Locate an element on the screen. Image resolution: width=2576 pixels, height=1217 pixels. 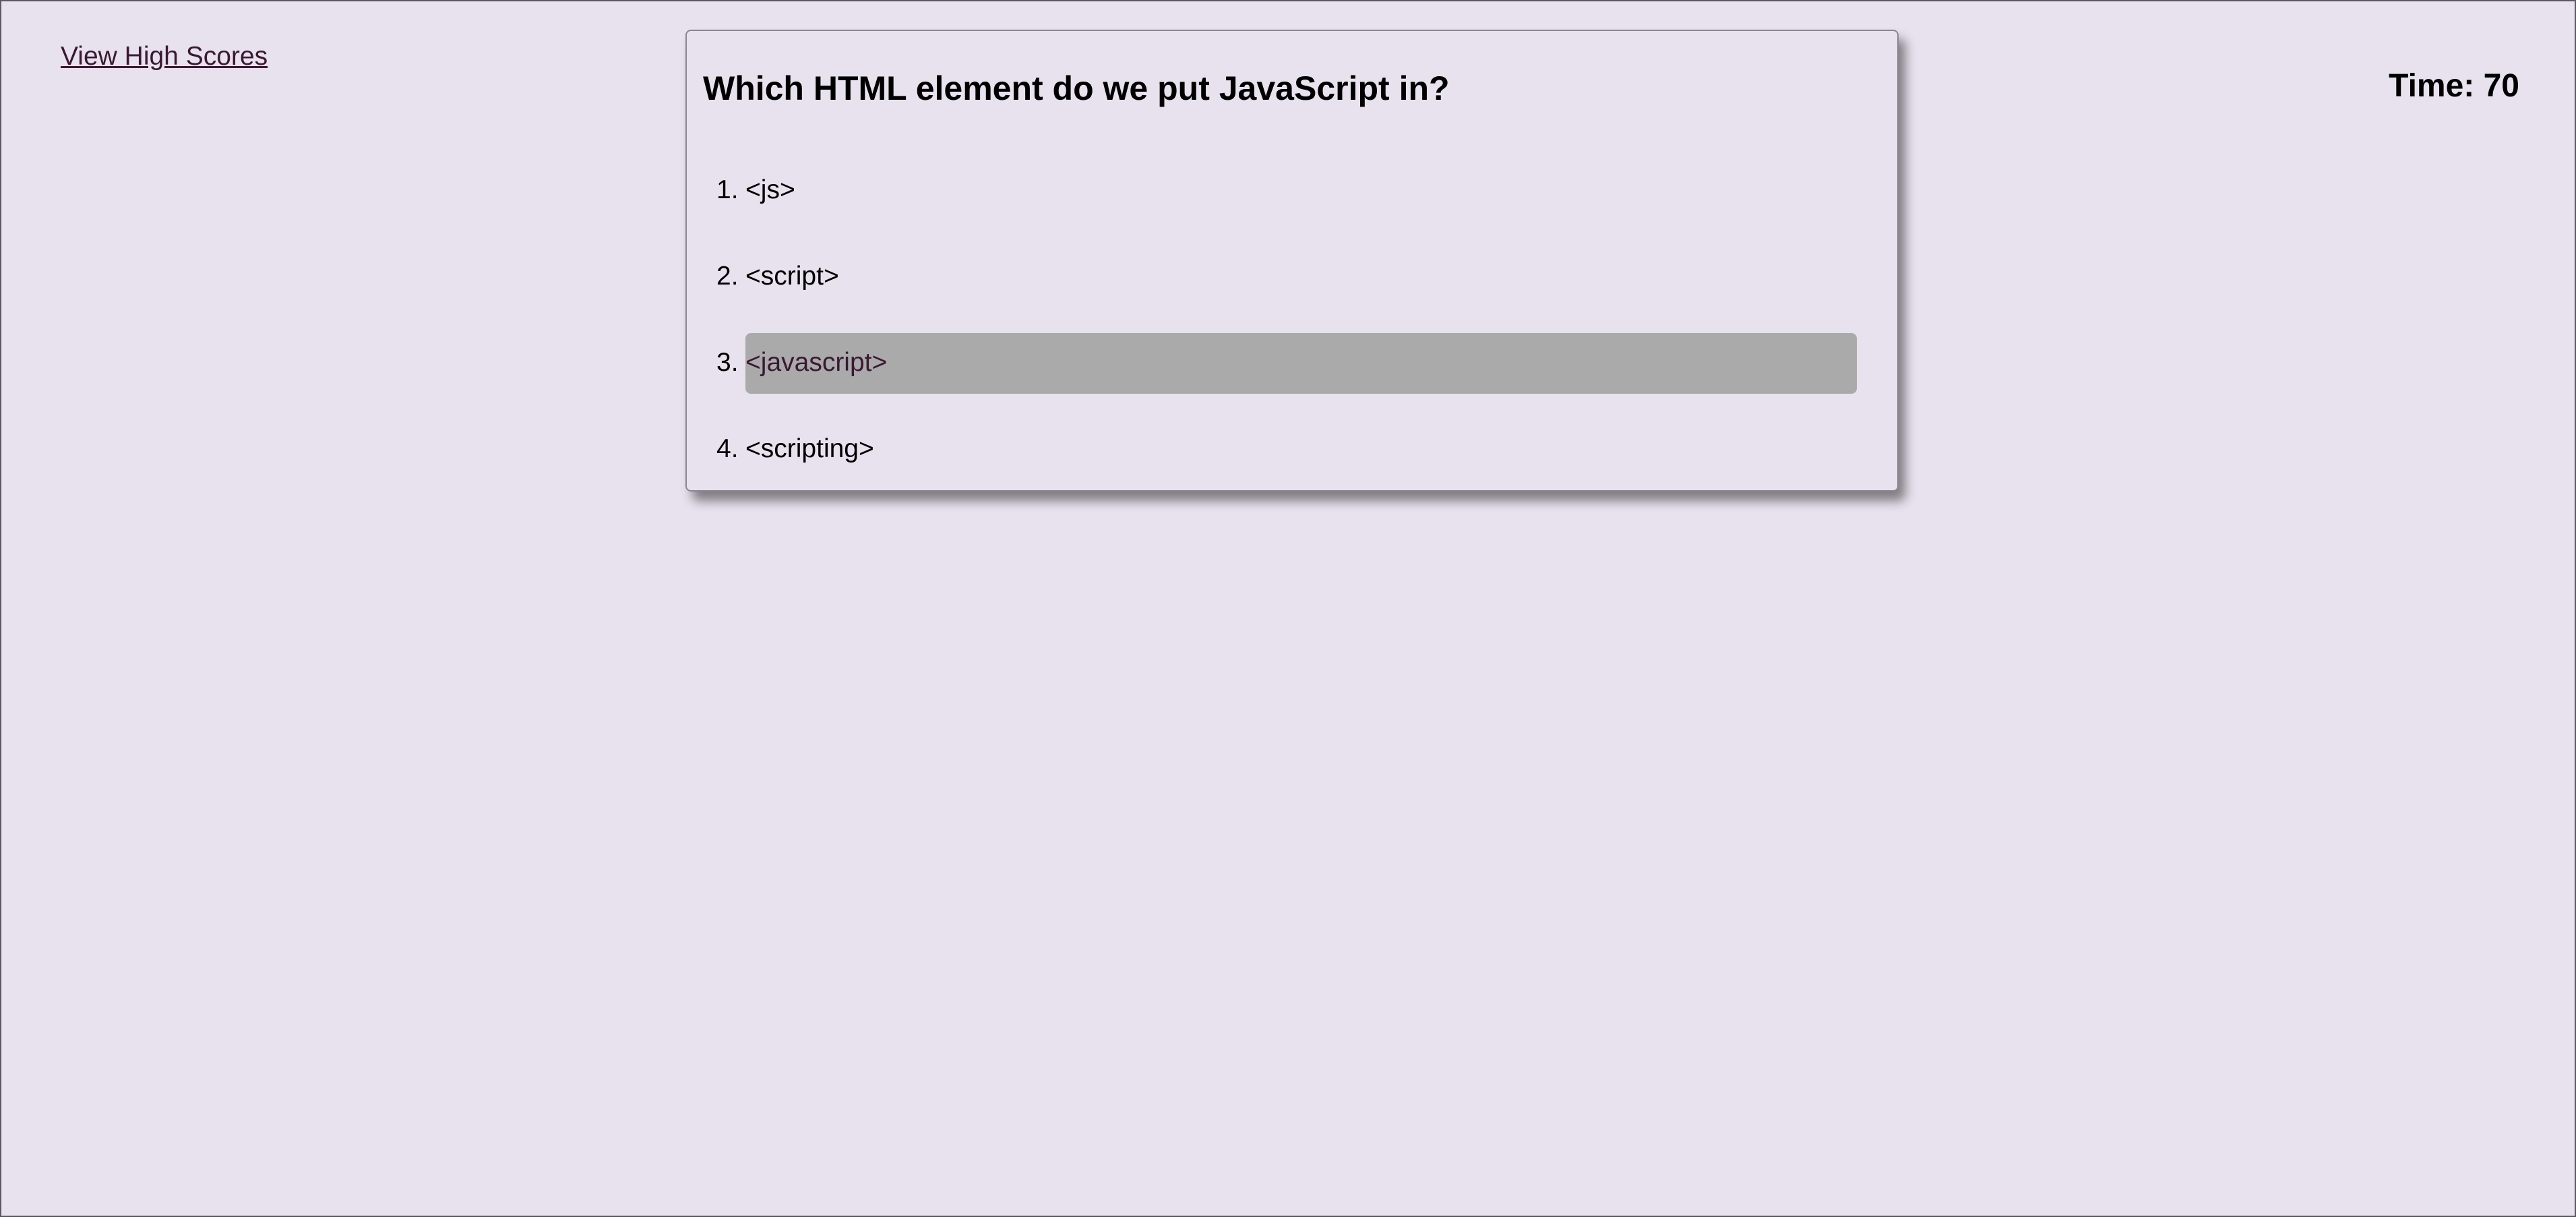
answer-number: 2. is located at coordinates (728, 276).